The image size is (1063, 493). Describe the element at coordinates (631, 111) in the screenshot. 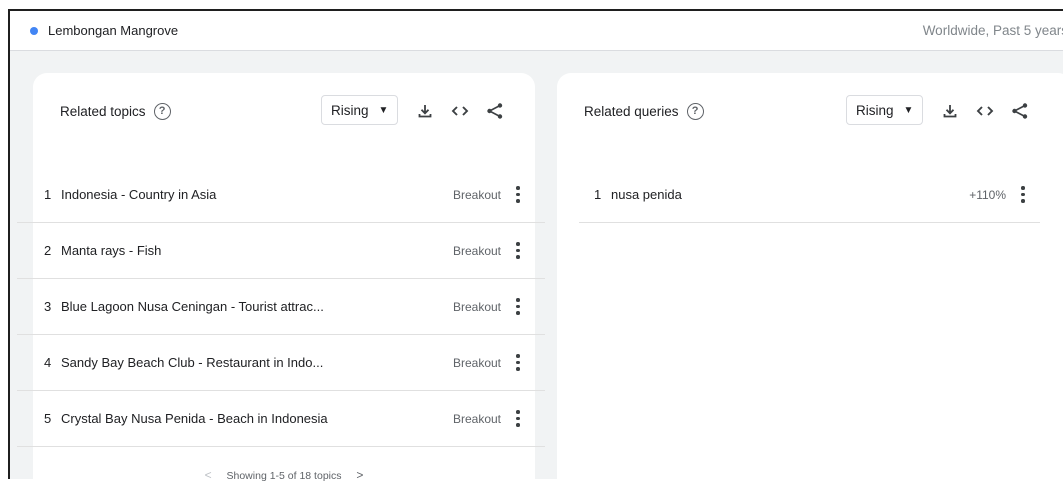

I see `card-title: Related queries` at that location.